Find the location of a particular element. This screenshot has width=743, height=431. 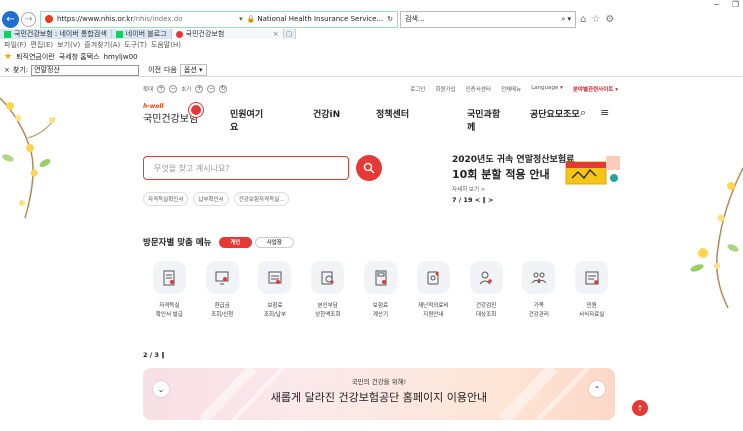

chevron-up-icon: ⌃ is located at coordinates (597, 389).